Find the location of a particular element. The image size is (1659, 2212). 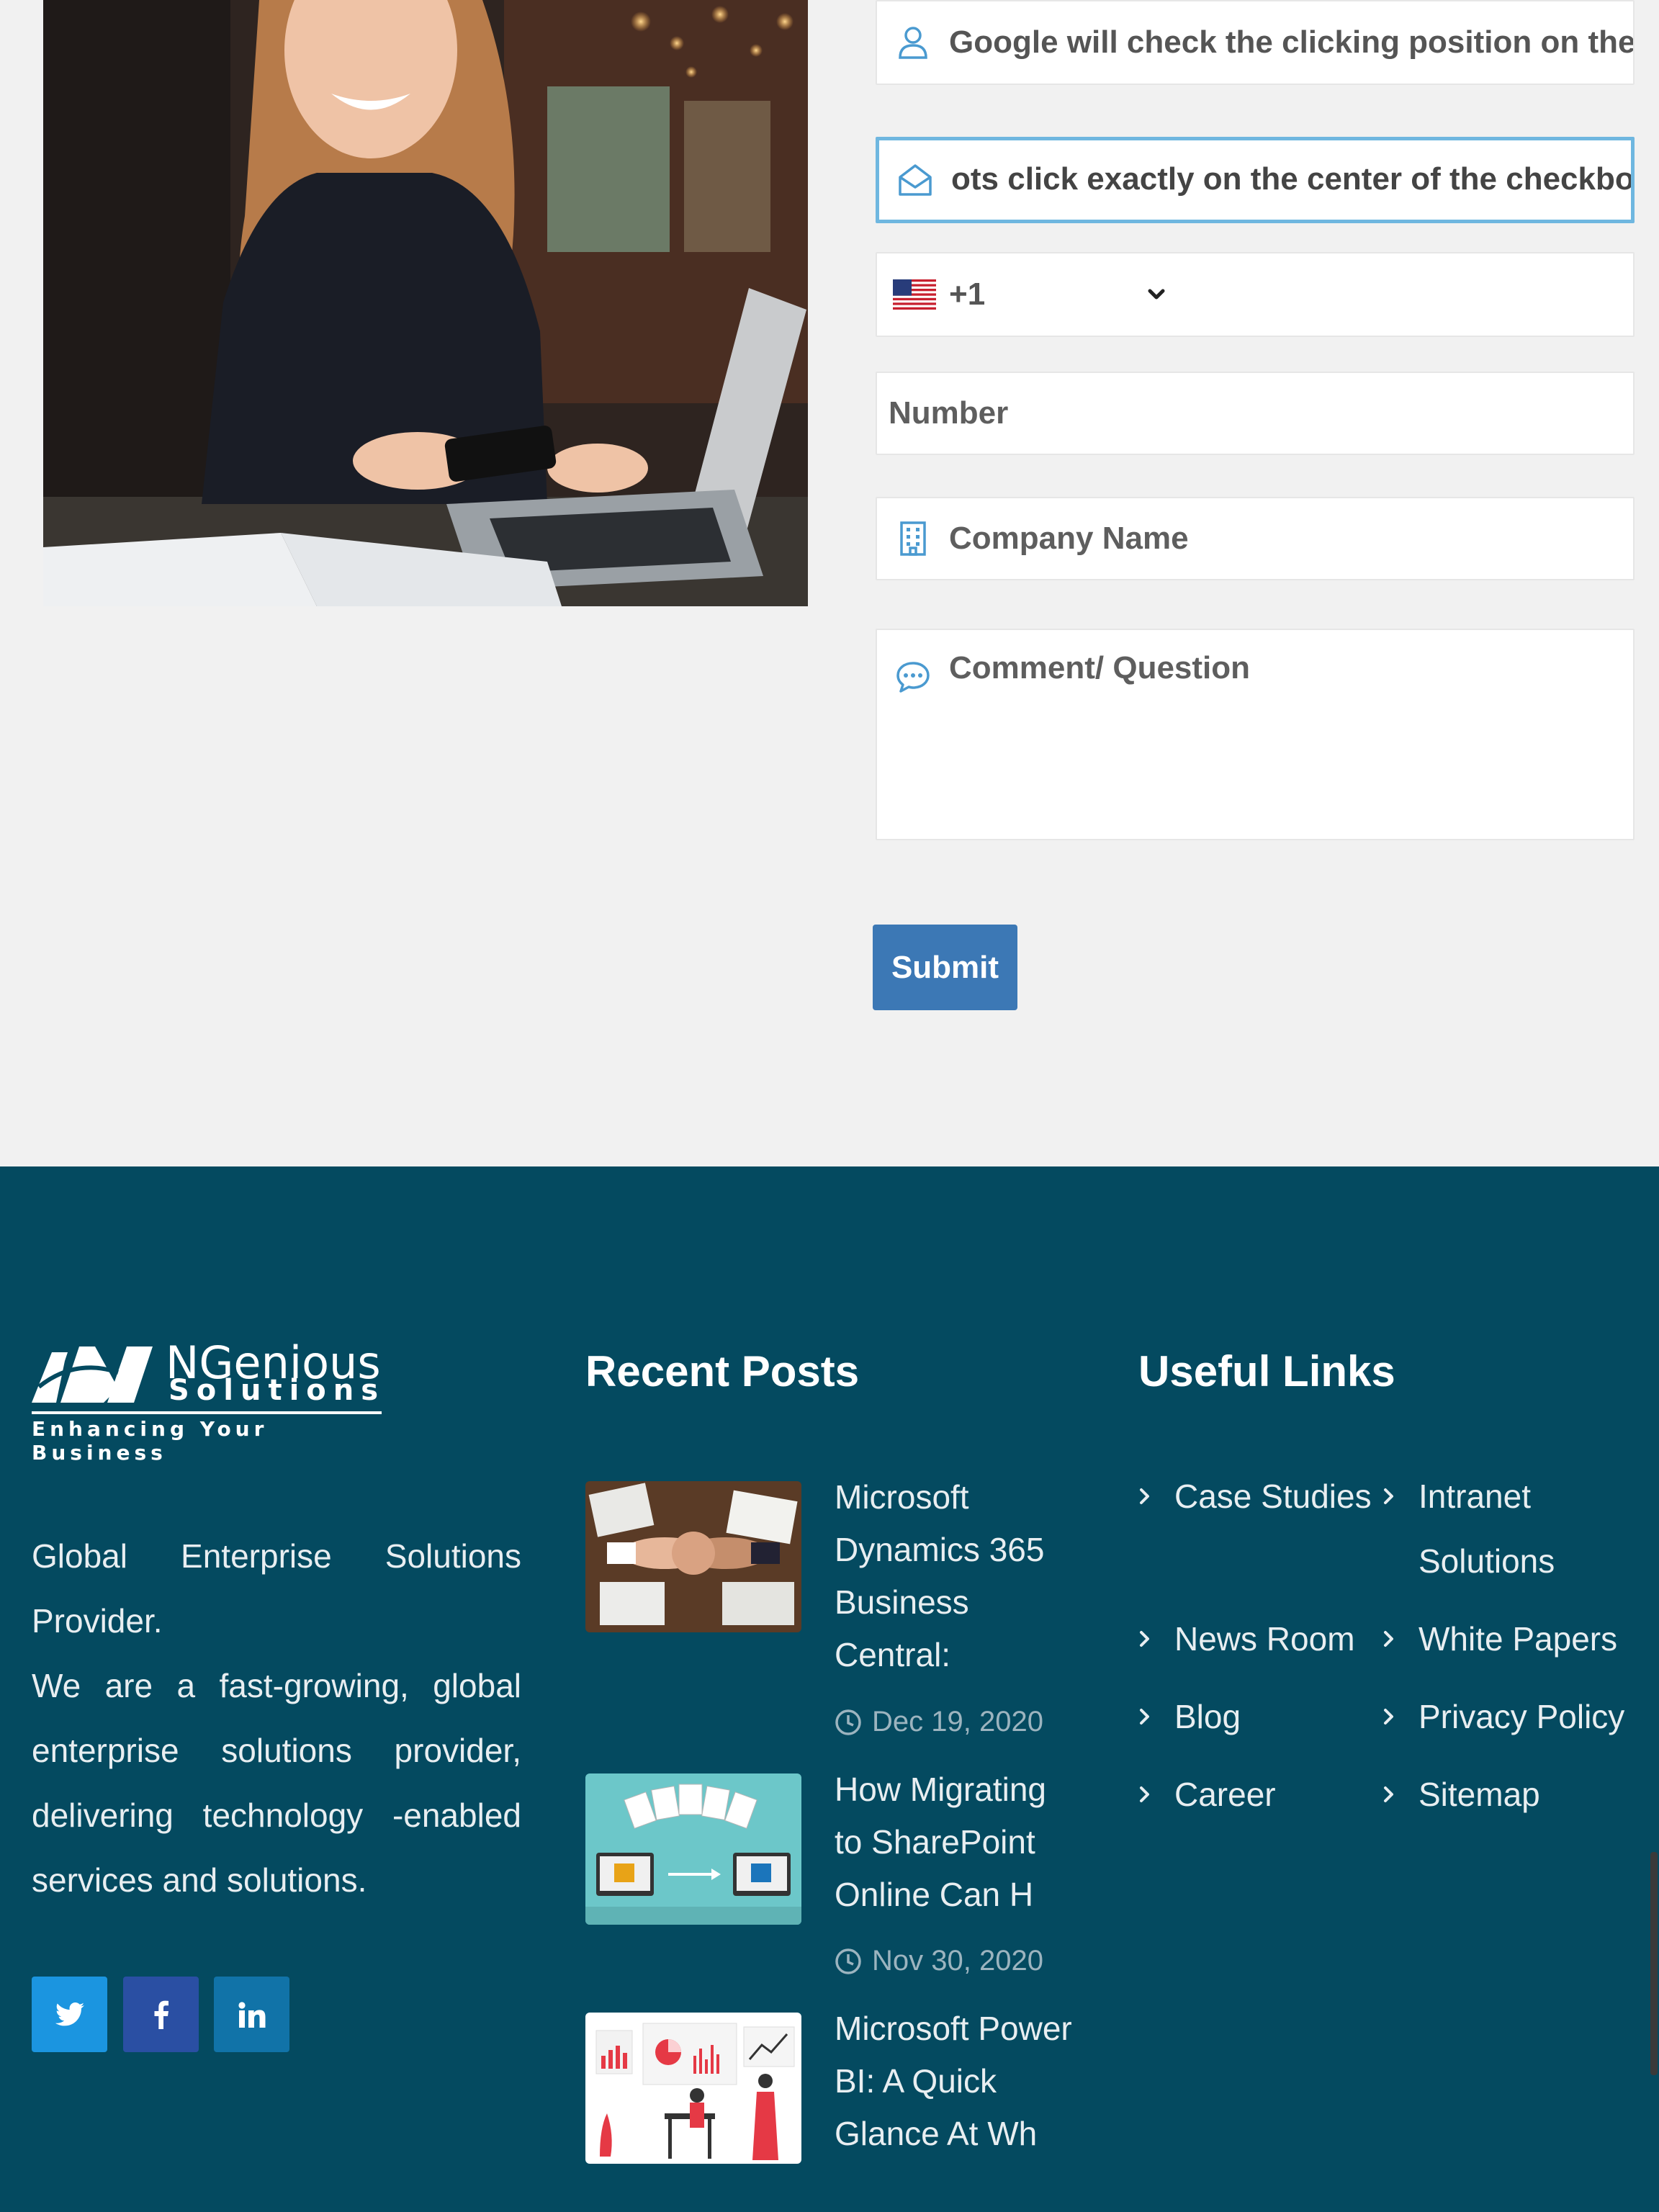

link-sitemap: Sitemap is located at coordinates (1461, 1795).